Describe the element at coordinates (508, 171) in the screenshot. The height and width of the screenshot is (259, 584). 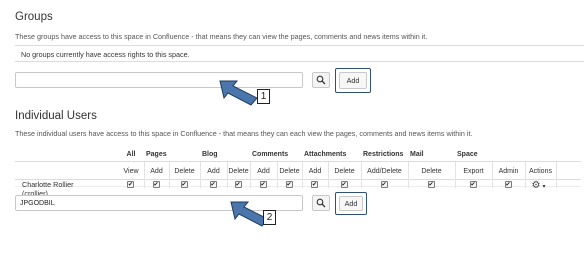
I see `column-subheader: Admin` at that location.